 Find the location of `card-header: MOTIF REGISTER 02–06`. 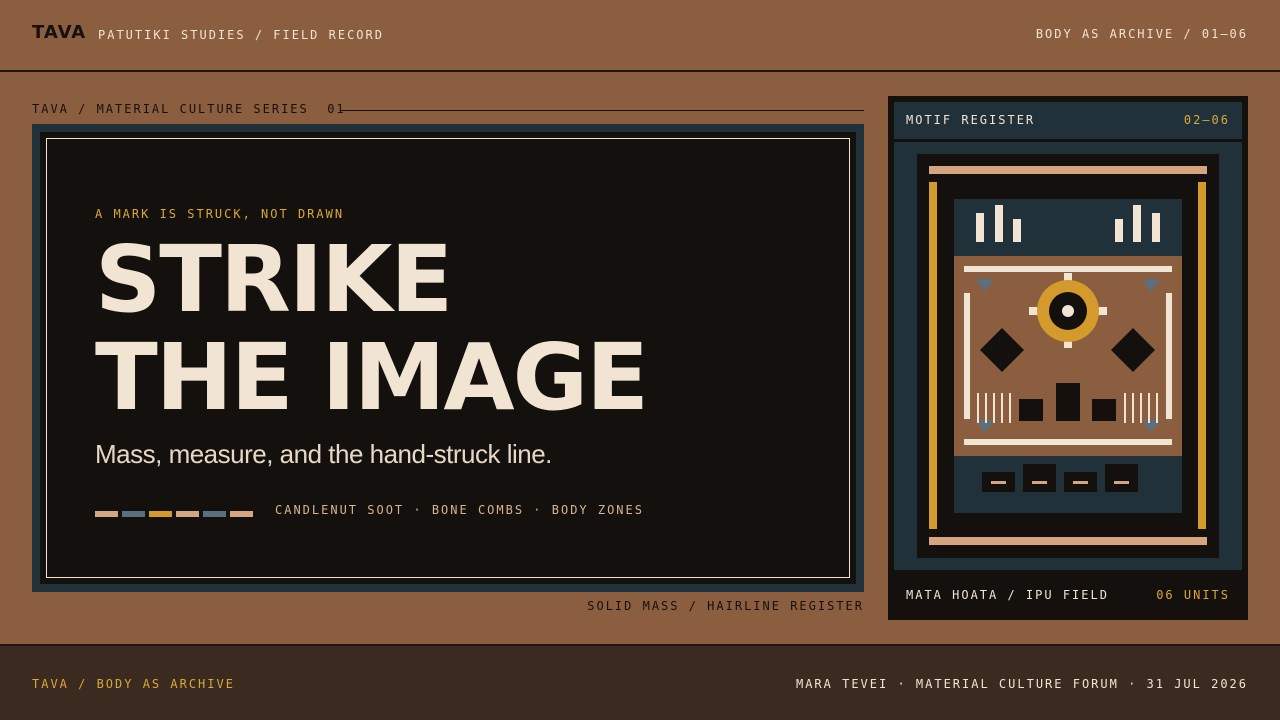

card-header: MOTIF REGISTER 02–06 is located at coordinates (1068, 121).